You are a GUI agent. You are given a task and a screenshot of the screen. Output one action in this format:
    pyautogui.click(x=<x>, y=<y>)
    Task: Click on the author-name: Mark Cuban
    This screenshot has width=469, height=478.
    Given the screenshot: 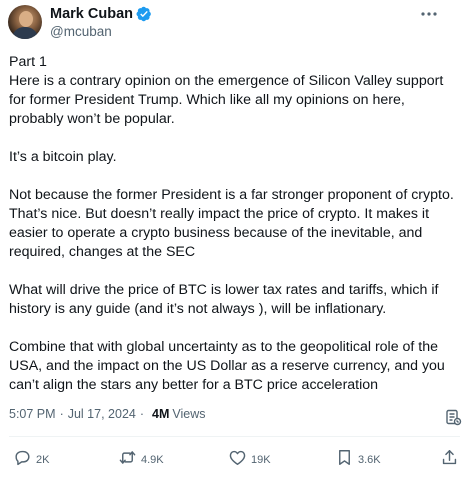 What is the action you would take?
    pyautogui.click(x=91, y=14)
    